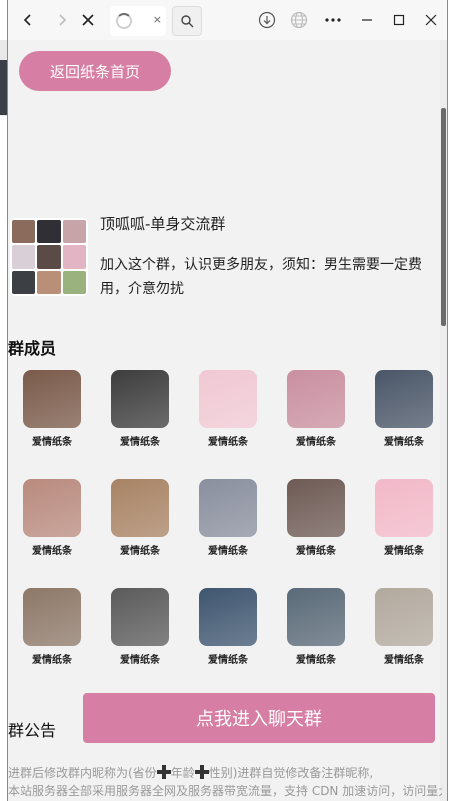 This screenshot has height=801, width=456. Describe the element at coordinates (95, 71) in the screenshot. I see `back-home-button: 返回纸条首页` at that location.